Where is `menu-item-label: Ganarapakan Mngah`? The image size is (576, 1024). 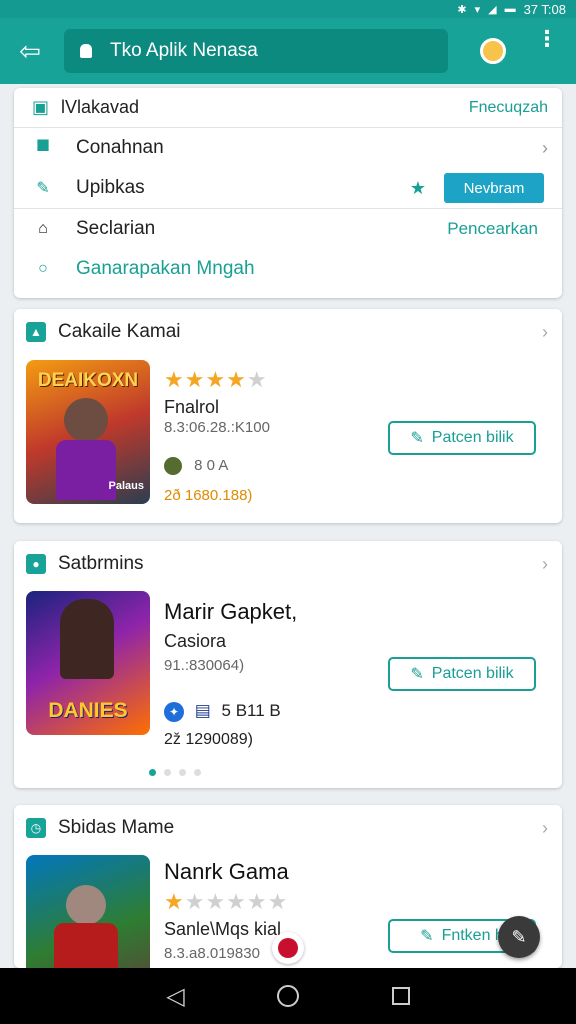 menu-item-label: Ganarapakan Mngah is located at coordinates (165, 268).